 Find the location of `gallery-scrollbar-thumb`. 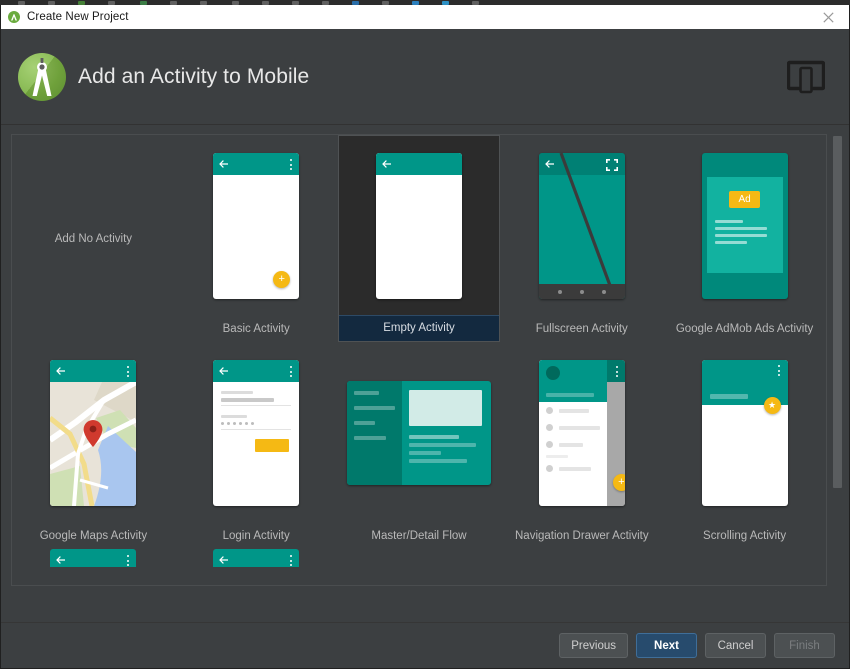

gallery-scrollbar-thumb is located at coordinates (837, 312).